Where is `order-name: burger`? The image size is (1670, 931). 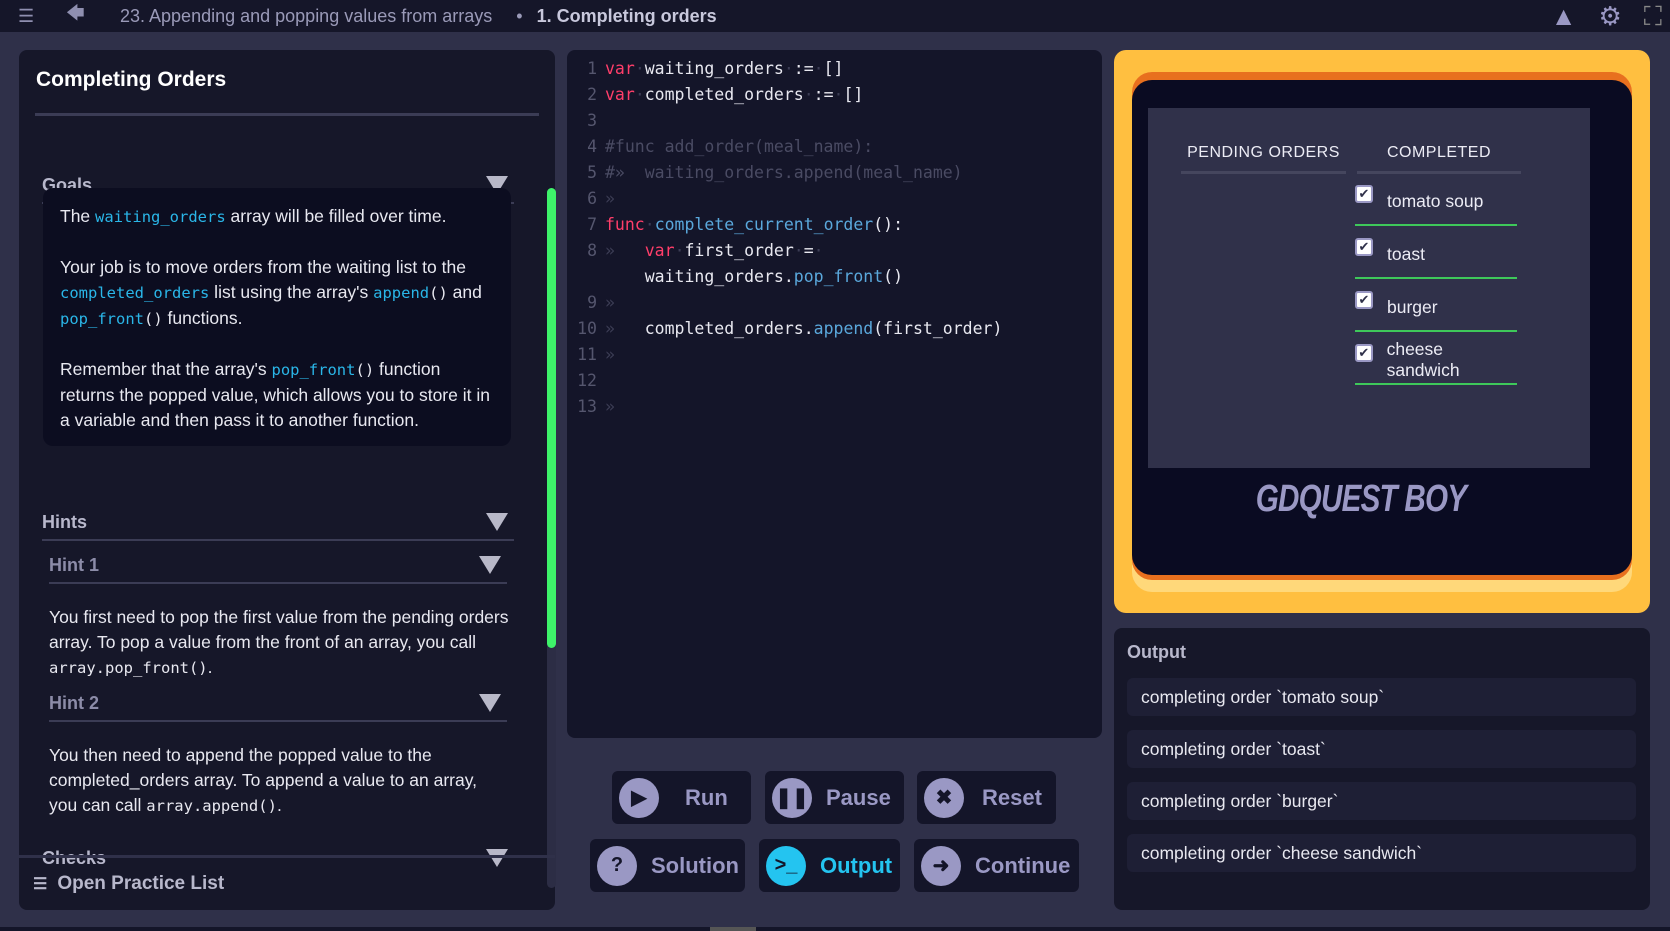
order-name: burger is located at coordinates (1412, 306).